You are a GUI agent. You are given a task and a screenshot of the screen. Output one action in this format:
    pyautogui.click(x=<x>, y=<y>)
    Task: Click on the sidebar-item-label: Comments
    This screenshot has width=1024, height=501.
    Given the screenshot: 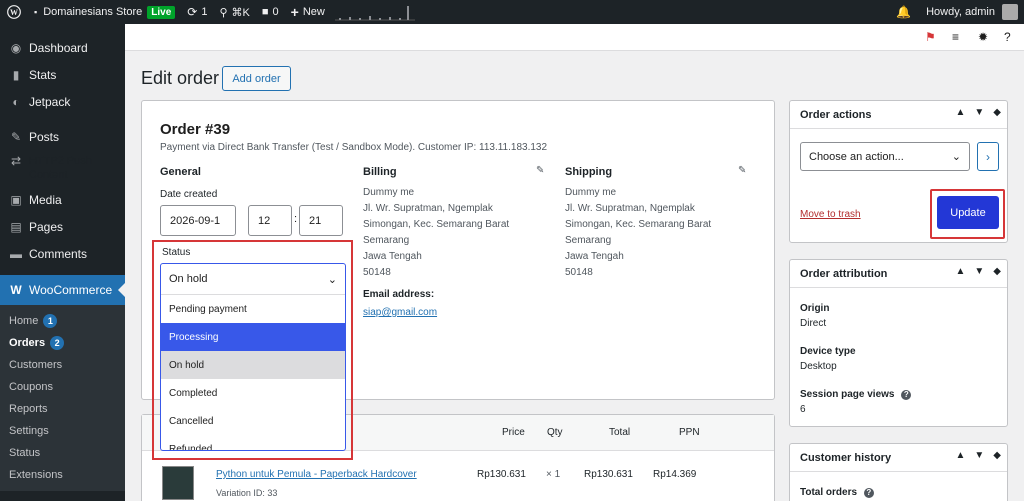 What is the action you would take?
    pyautogui.click(x=58, y=253)
    